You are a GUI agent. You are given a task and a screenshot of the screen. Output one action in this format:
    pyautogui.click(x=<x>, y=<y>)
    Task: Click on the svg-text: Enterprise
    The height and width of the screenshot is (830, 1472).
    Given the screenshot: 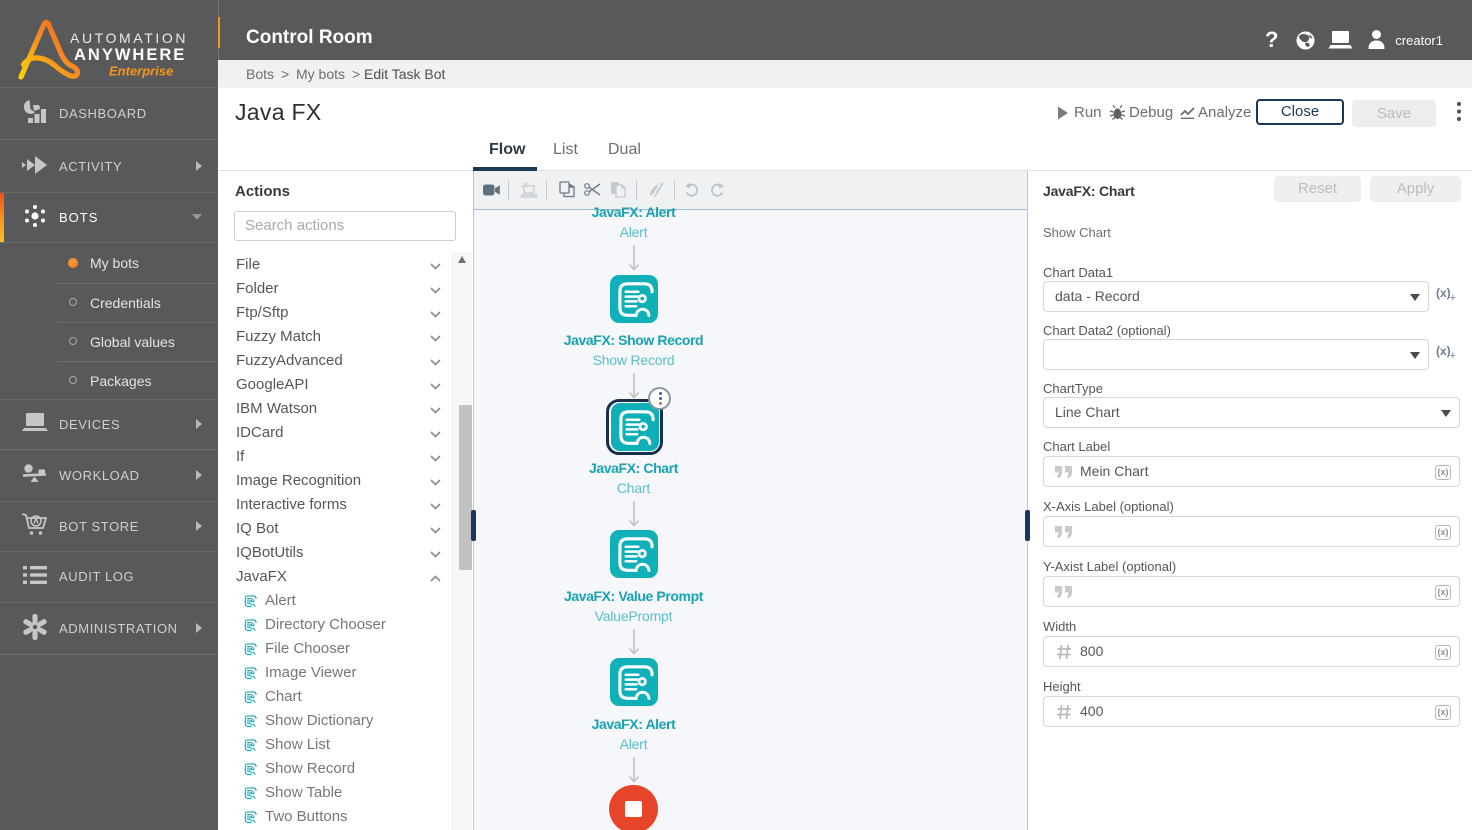 What is the action you would take?
    pyautogui.click(x=141, y=71)
    